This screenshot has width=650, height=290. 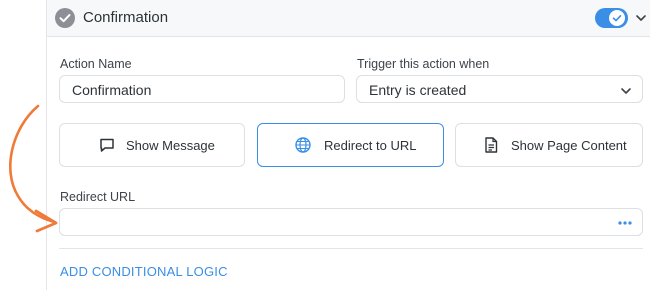 What do you see at coordinates (569, 145) in the screenshot?
I see `show-page-content-label: Show Page Content` at bounding box center [569, 145].